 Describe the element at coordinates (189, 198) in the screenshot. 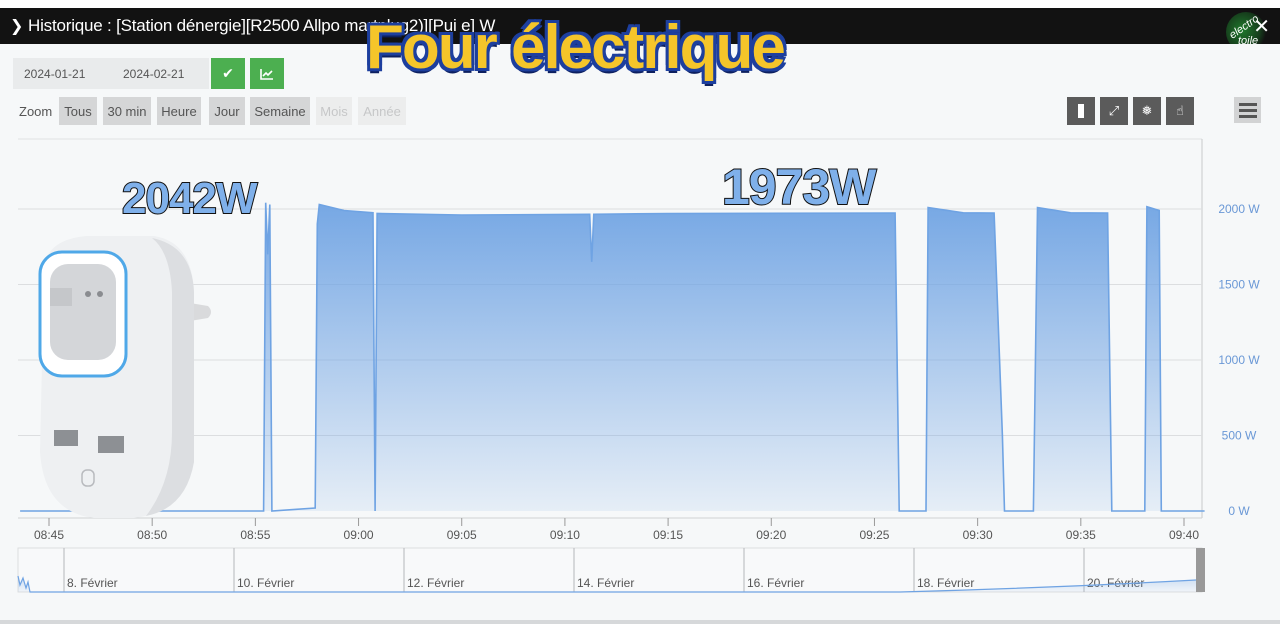

I see `peak-power-label: 2042W` at that location.